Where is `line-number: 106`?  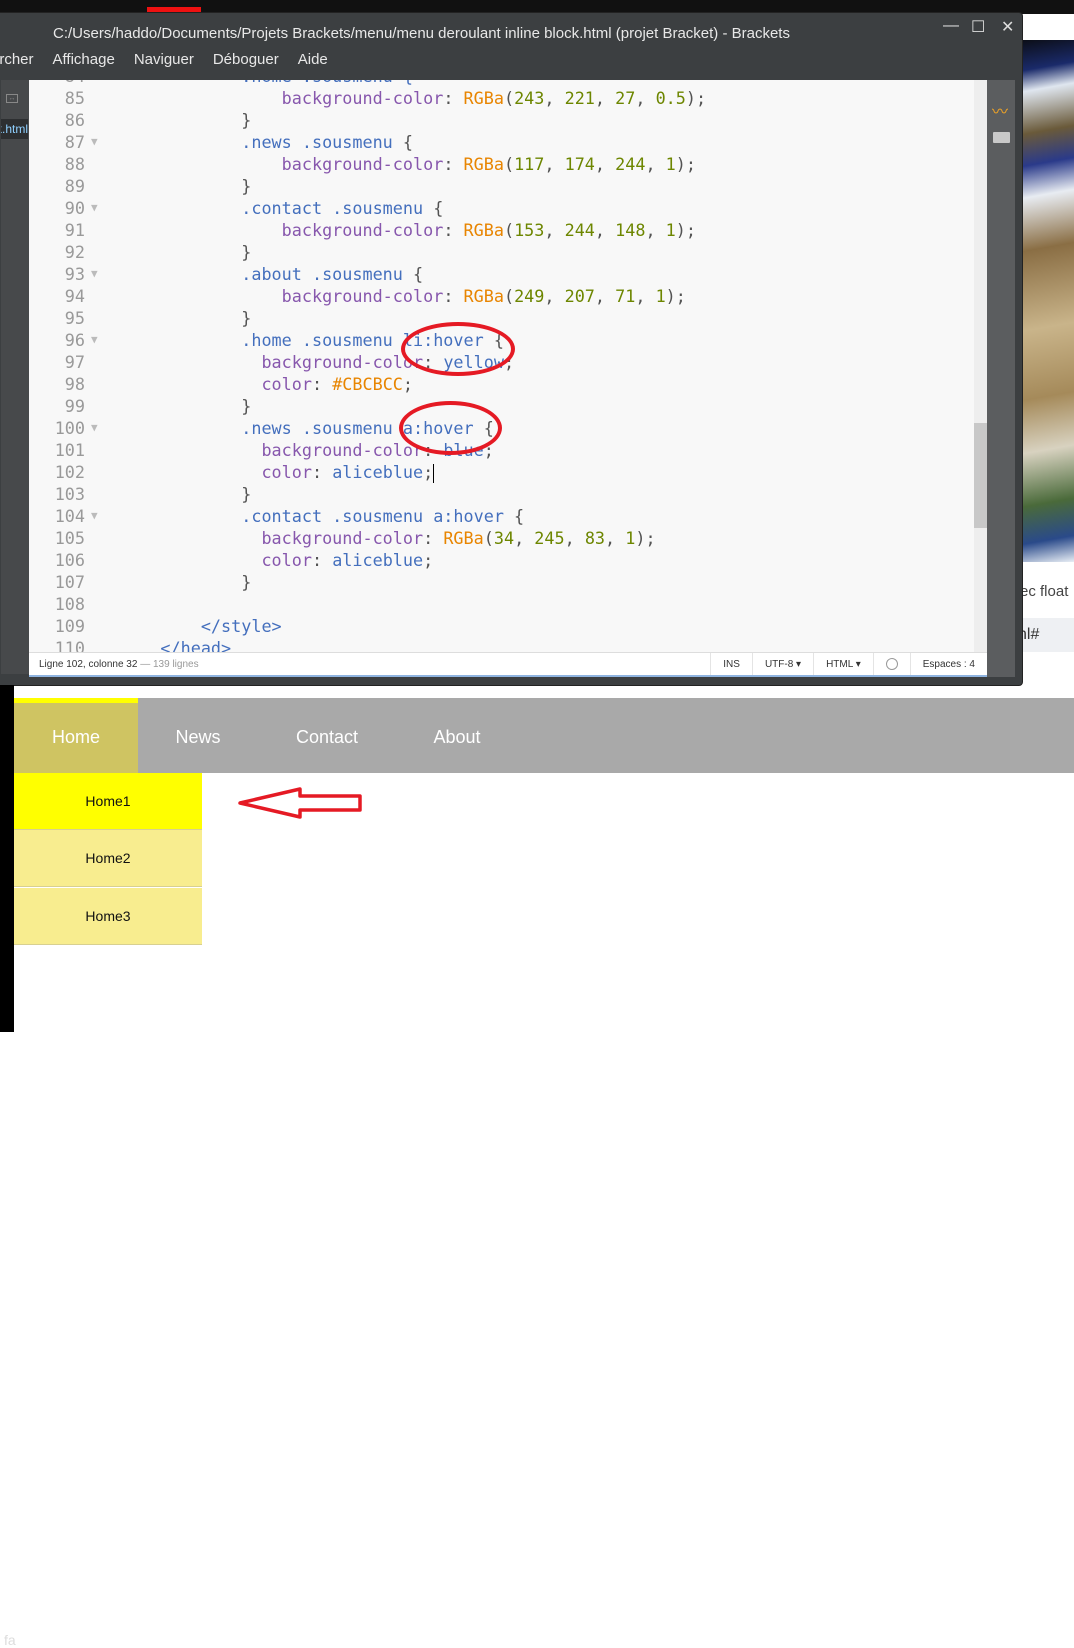
line-number: 106 is located at coordinates (69, 560).